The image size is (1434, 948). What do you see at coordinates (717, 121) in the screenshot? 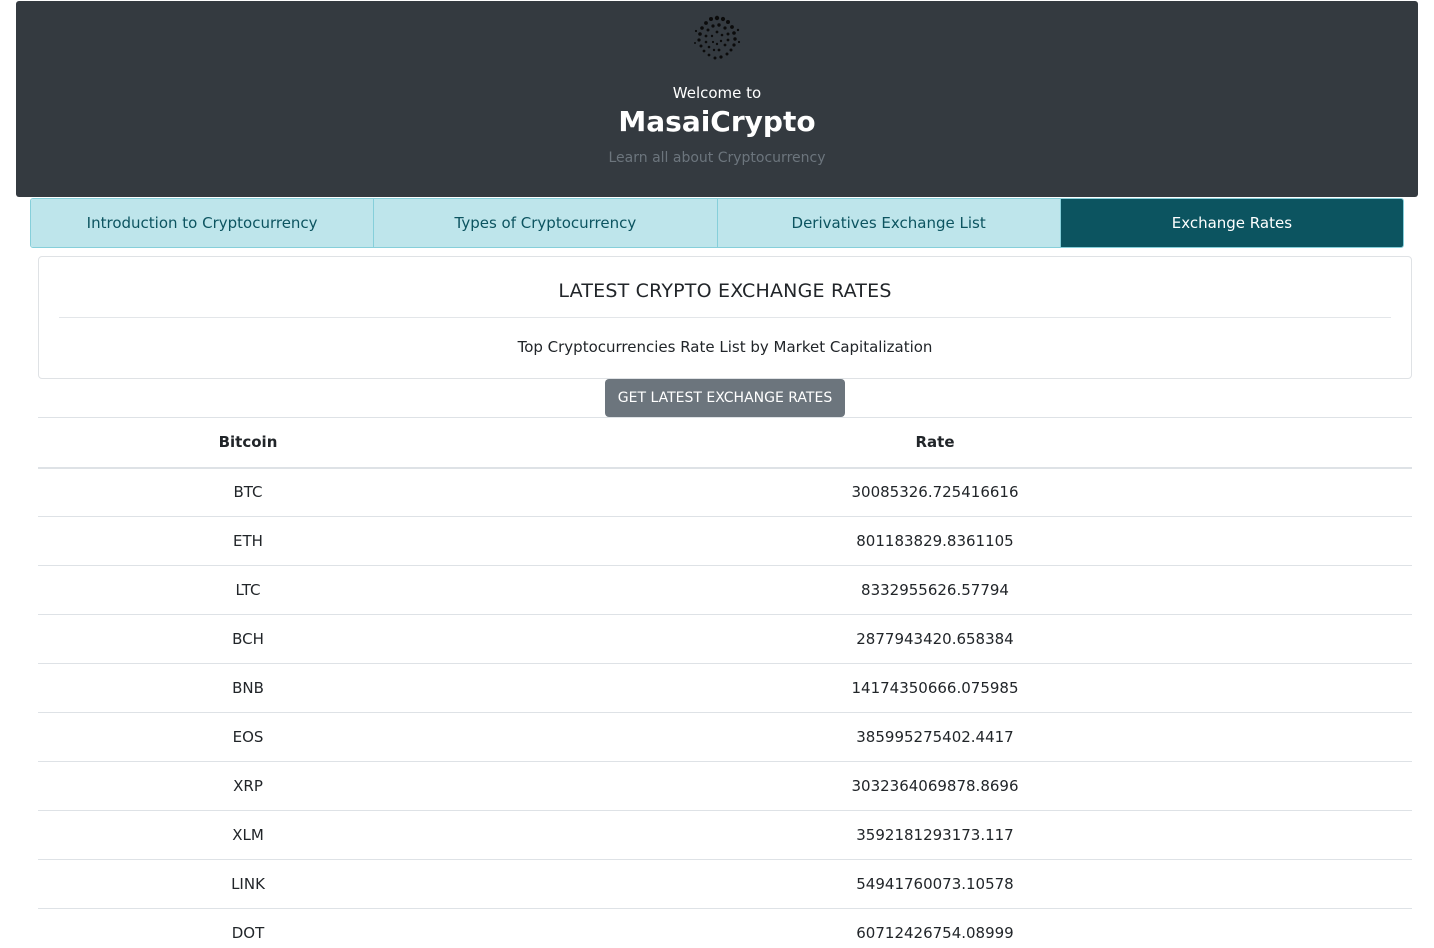
I see `site-title: MasaiCrypto` at bounding box center [717, 121].